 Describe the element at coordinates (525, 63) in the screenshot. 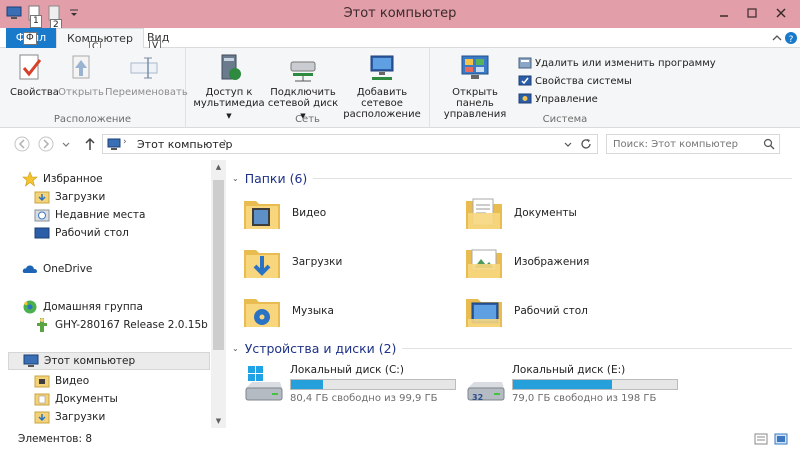

I see `programs-icon` at that location.